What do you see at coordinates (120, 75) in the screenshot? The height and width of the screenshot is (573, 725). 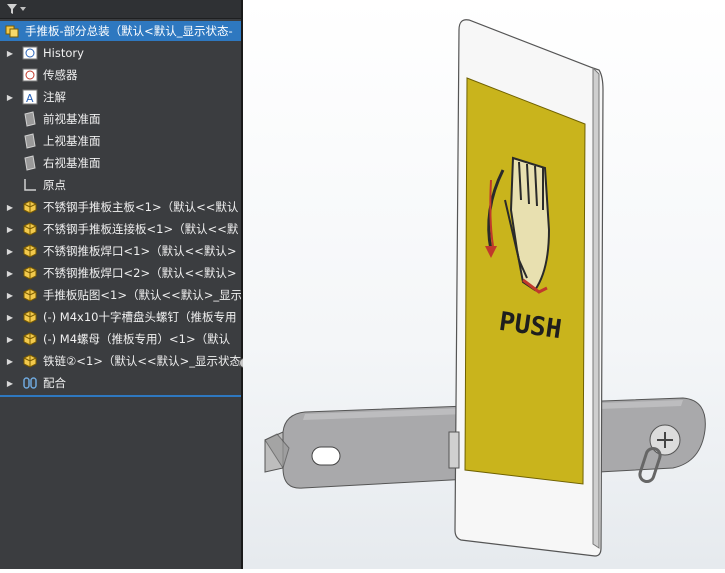 I see `tree-item: 传感器` at bounding box center [120, 75].